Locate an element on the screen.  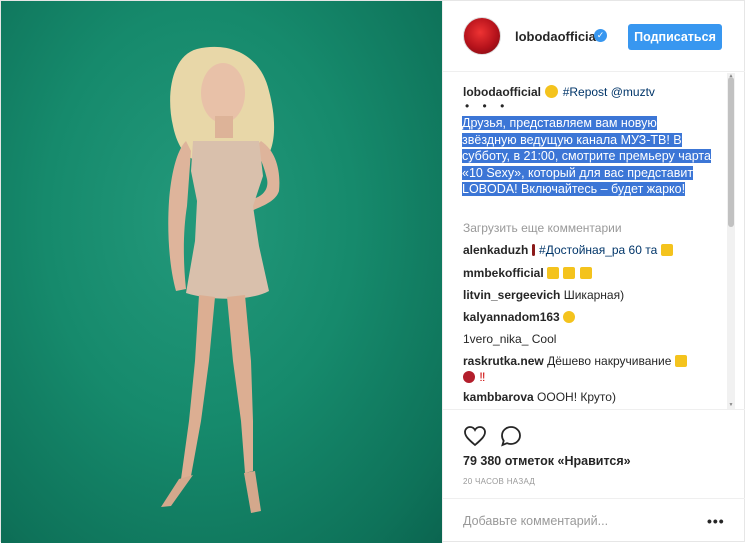
comment-user: mmbekofficial is located at coordinates (503, 273).